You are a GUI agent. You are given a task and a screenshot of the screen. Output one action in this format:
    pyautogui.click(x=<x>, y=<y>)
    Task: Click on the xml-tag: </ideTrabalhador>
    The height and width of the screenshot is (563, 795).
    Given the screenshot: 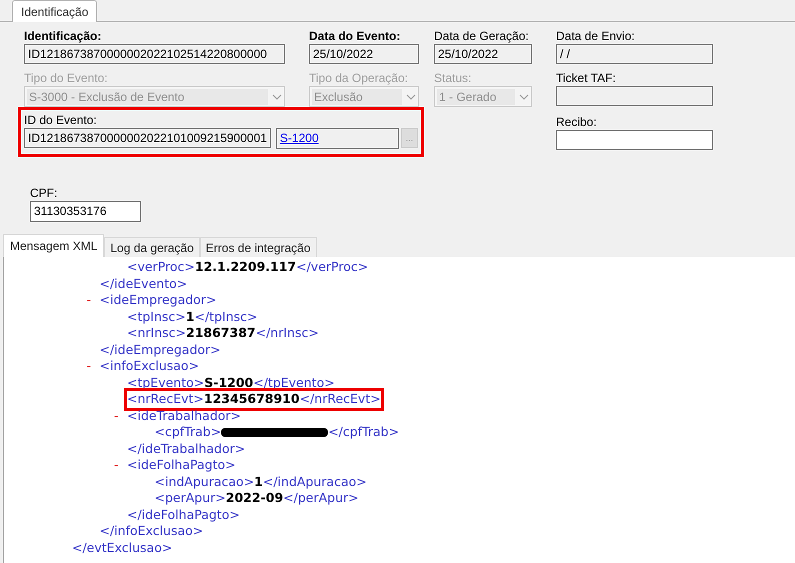 What is the action you would take?
    pyautogui.click(x=186, y=448)
    